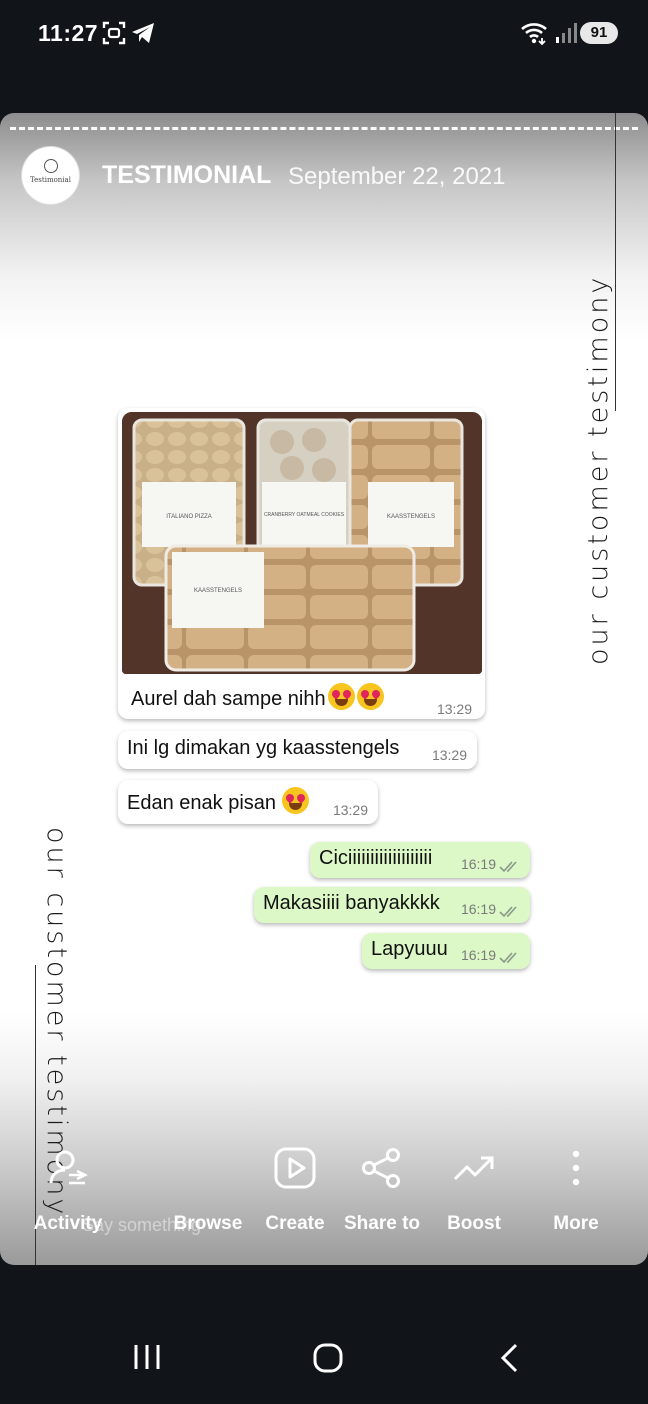  Describe the element at coordinates (68, 1187) in the screenshot. I see `activity-button: Activity` at that location.